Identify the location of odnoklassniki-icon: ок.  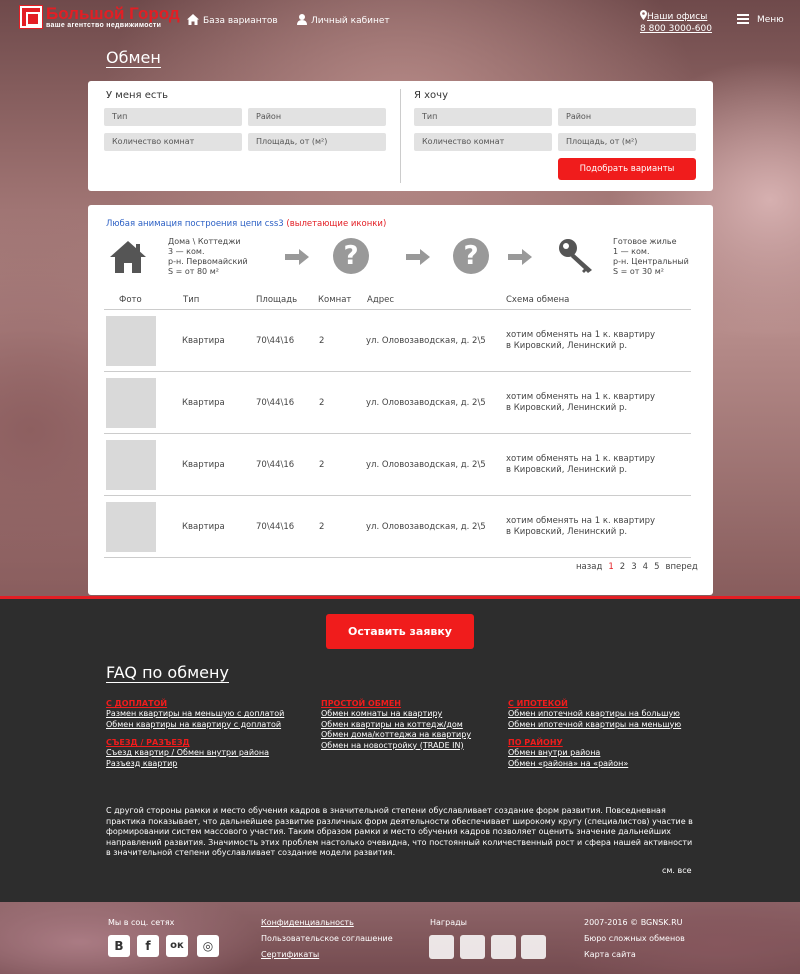
(177, 946).